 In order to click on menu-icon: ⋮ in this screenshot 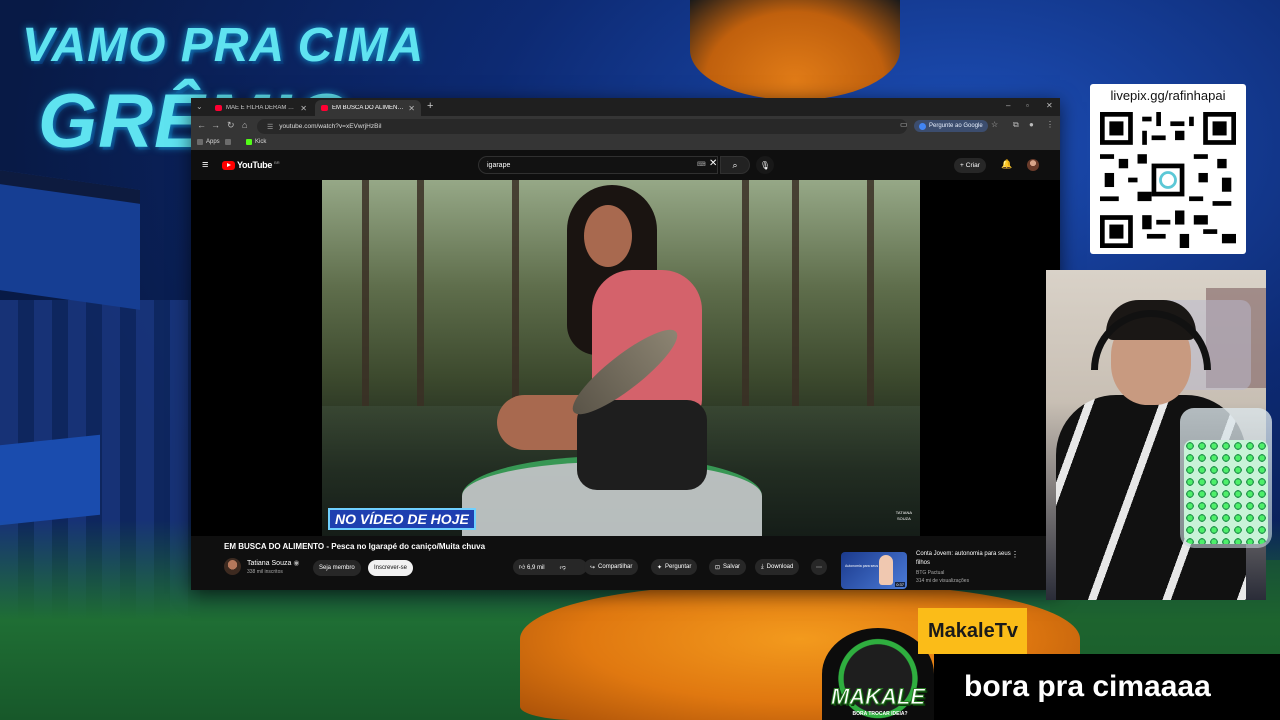, I will do `click(1050, 124)`.